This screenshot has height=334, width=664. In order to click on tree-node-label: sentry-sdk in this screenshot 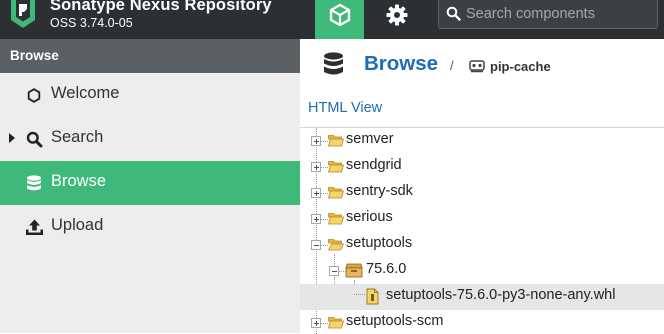, I will do `click(379, 191)`.